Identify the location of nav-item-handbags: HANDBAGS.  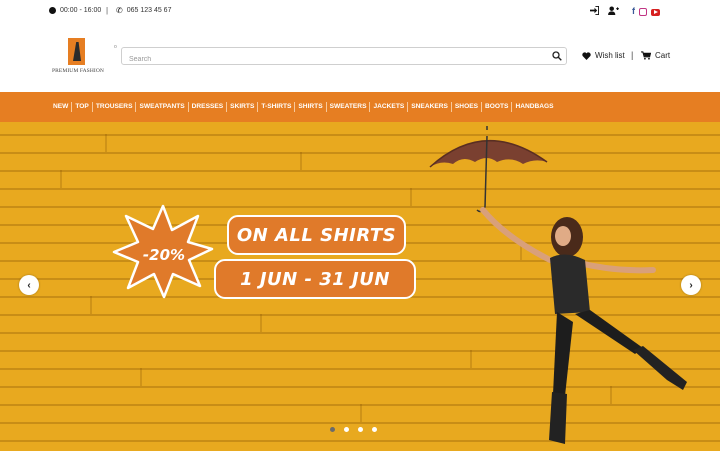
(534, 107).